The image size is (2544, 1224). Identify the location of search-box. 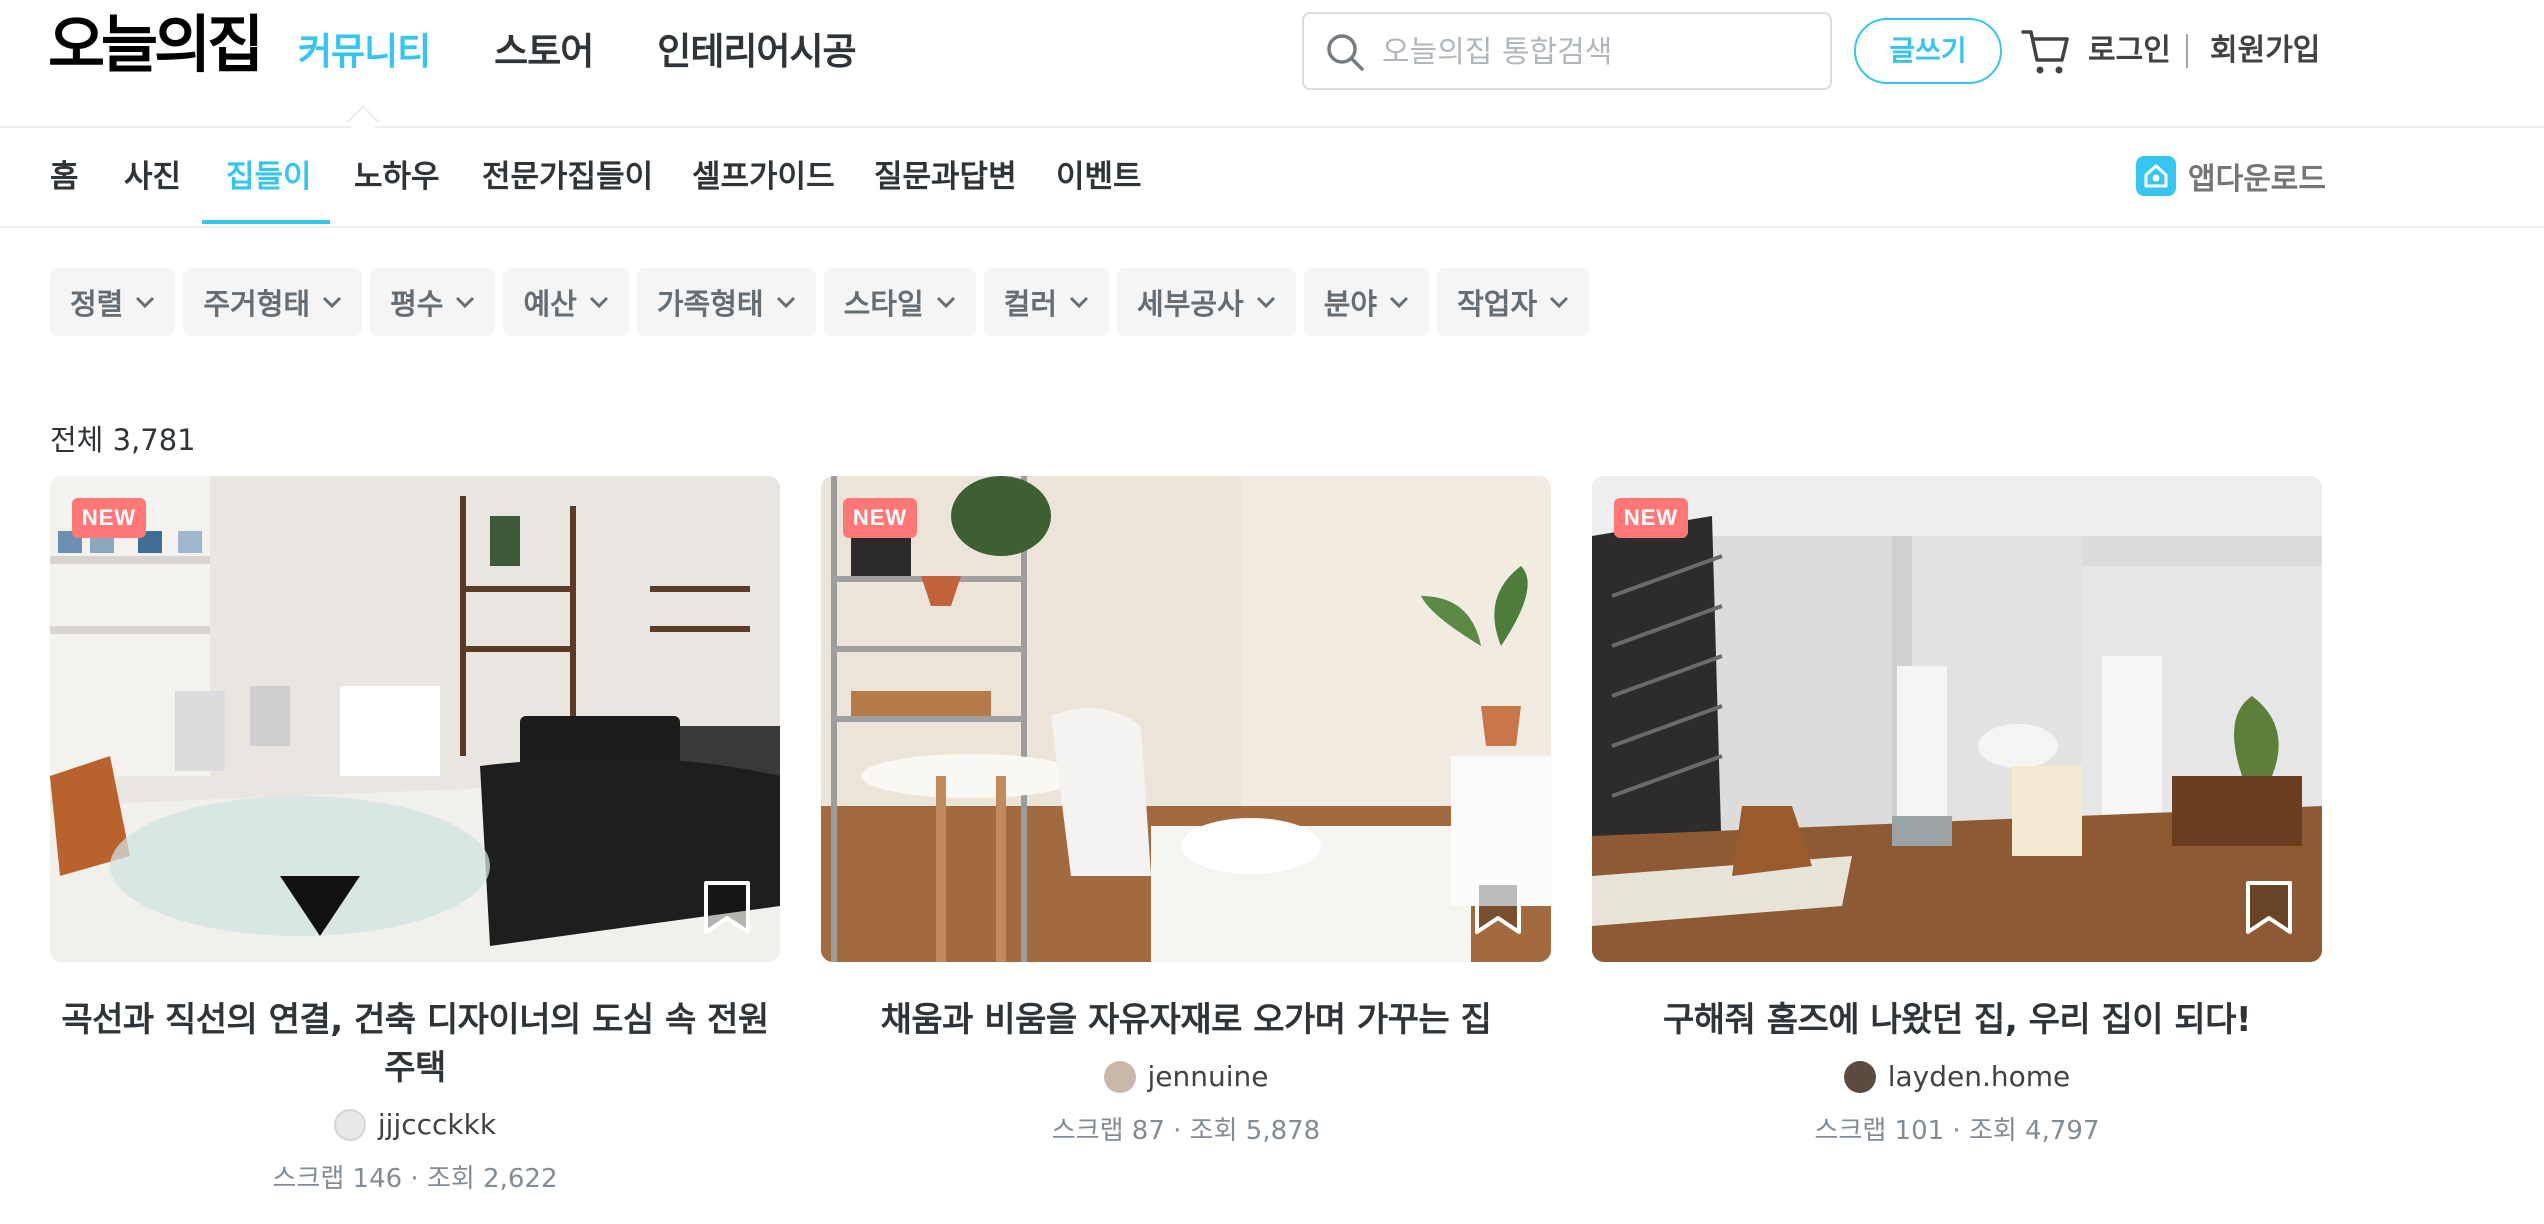
(1567, 51).